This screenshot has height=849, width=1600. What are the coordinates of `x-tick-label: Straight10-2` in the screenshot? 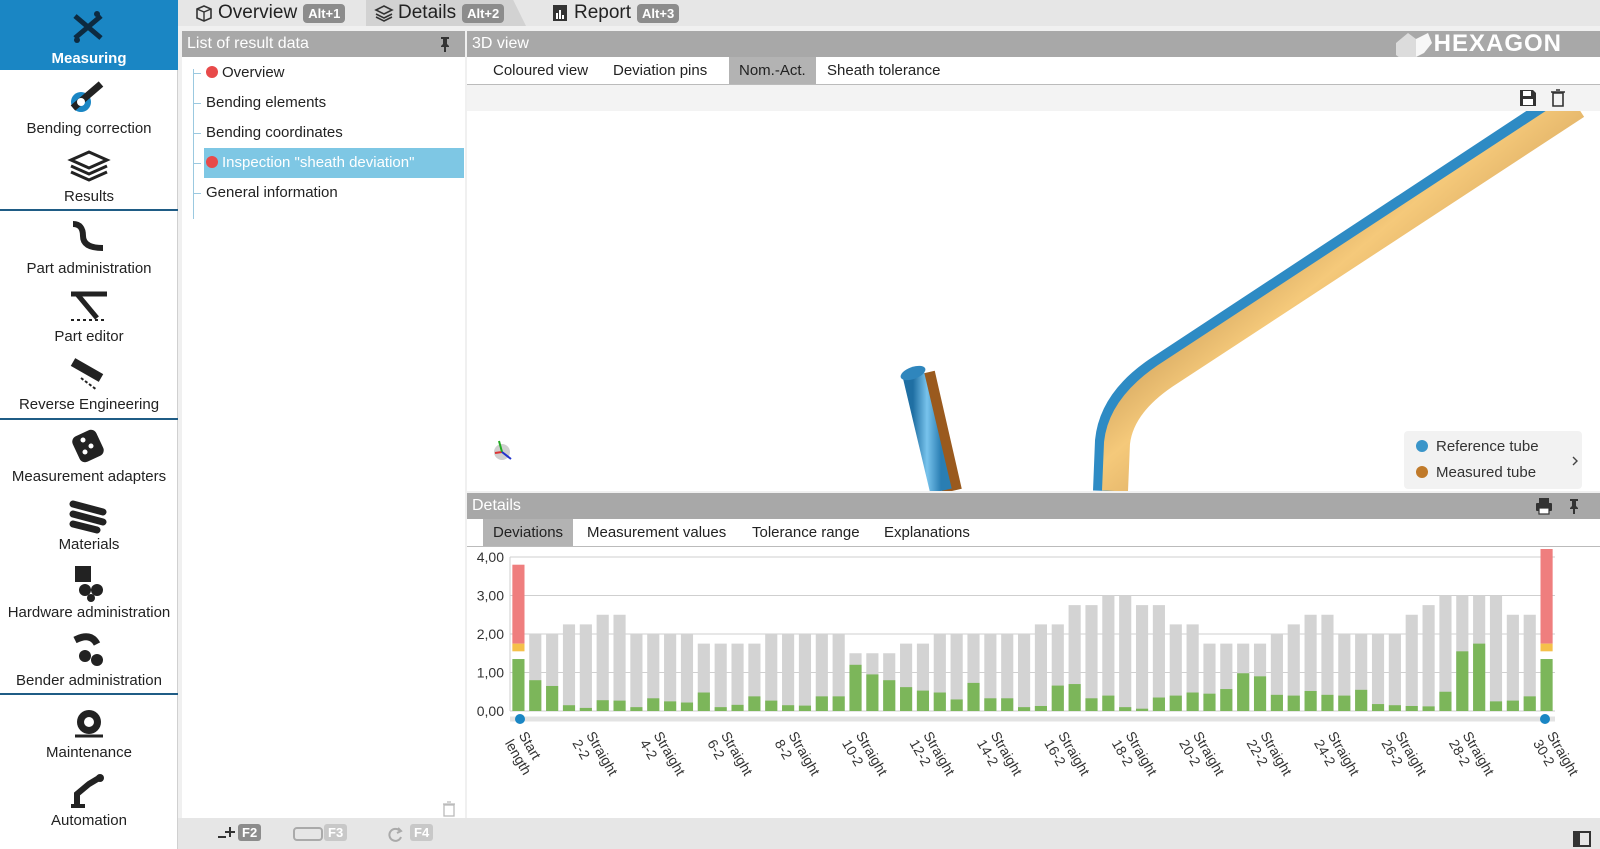 It's located at (865, 754).